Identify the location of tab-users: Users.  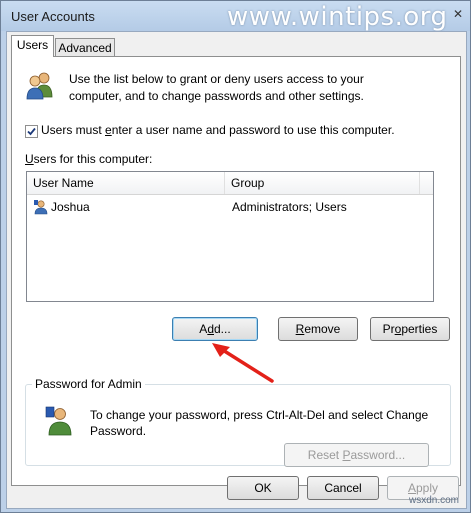
(32, 46).